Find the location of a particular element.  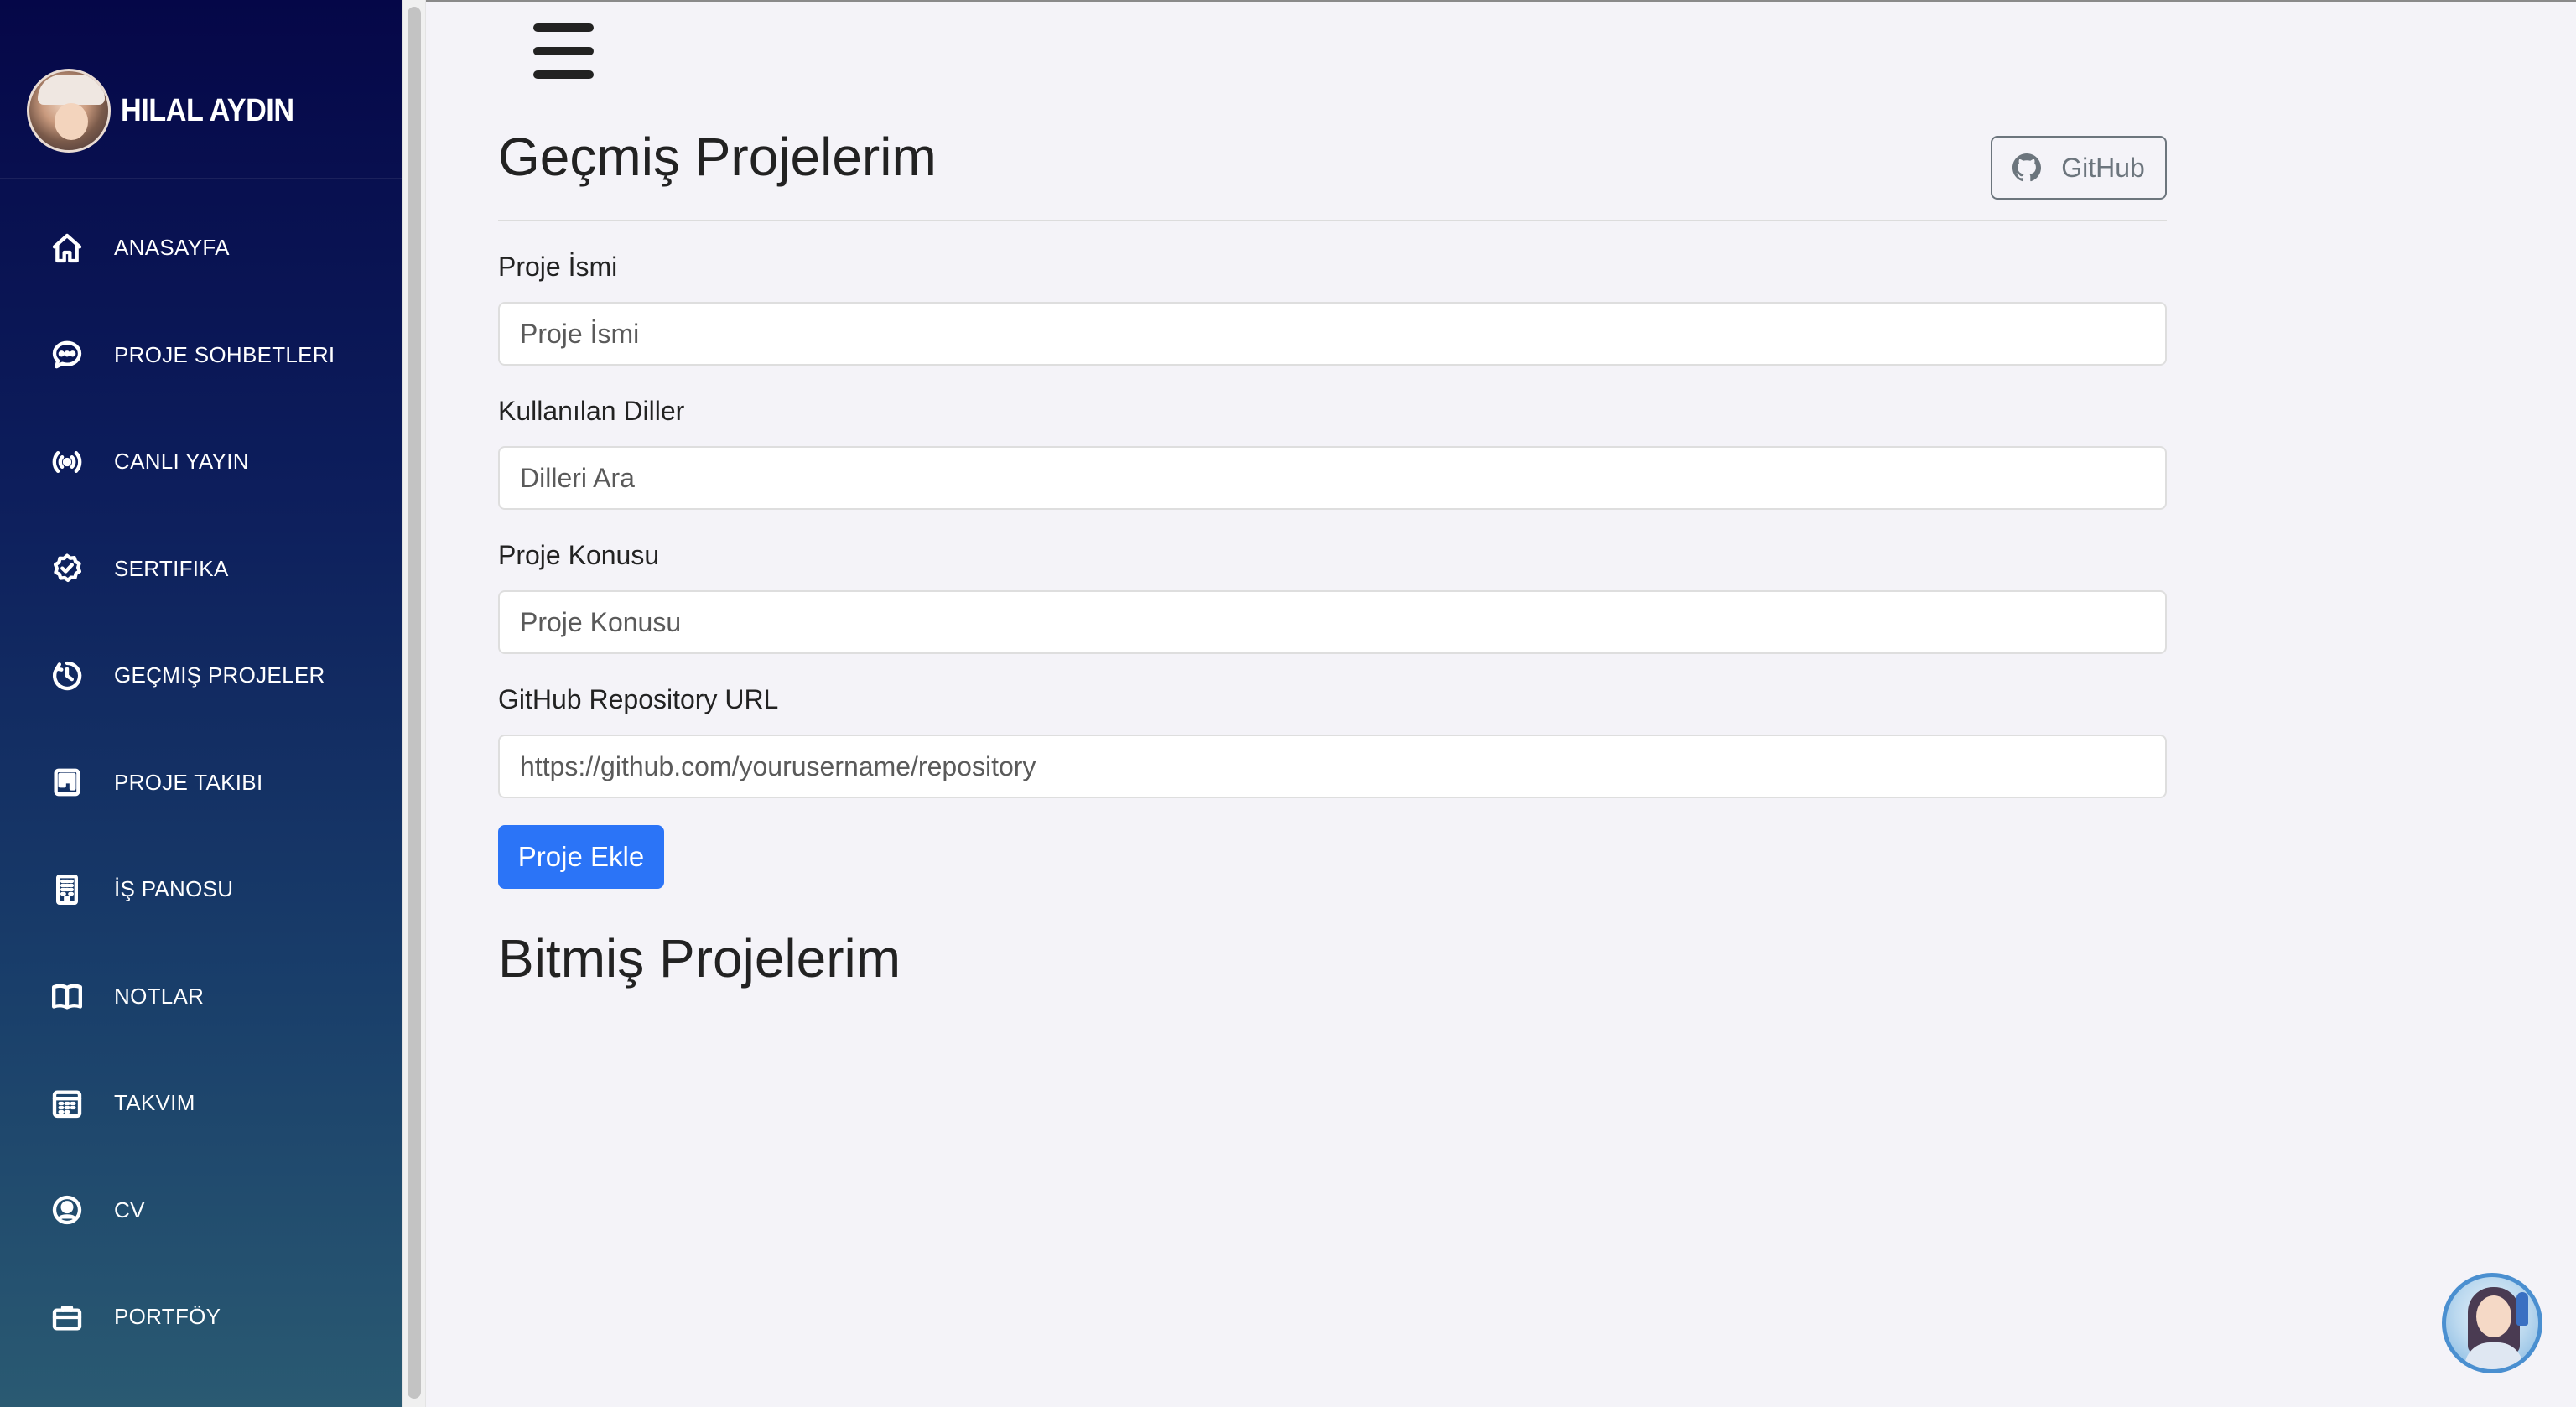

project-name-label: Proje İsmi is located at coordinates (558, 267).